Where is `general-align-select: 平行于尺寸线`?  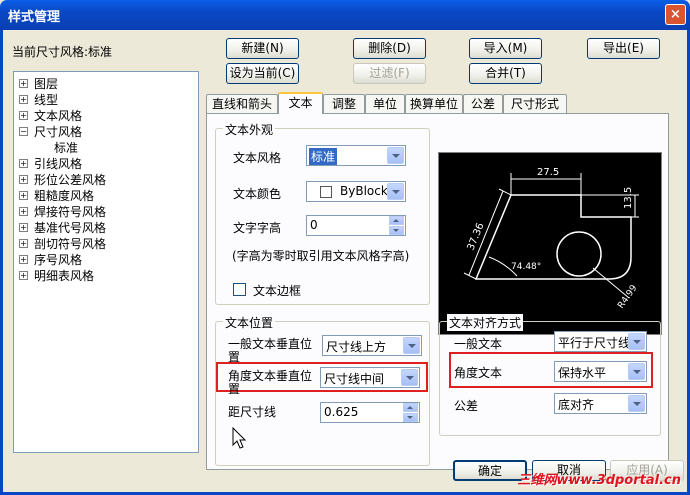 general-align-select: 平行于尺寸线 is located at coordinates (600, 341).